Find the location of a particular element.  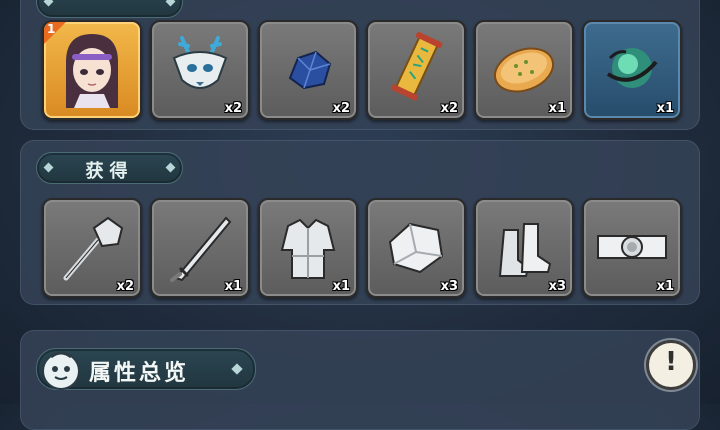

spirit-orb-icon is located at coordinates (632, 68).